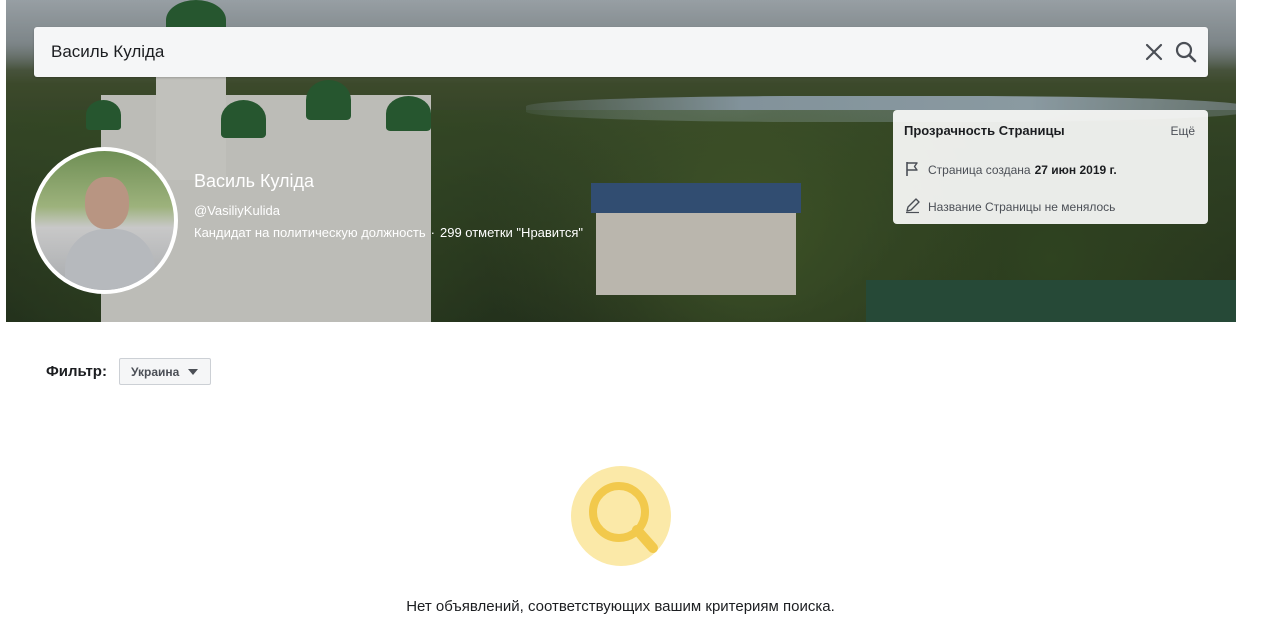 The image size is (1268, 622). What do you see at coordinates (193, 372) in the screenshot?
I see `chevron-down-icon` at bounding box center [193, 372].